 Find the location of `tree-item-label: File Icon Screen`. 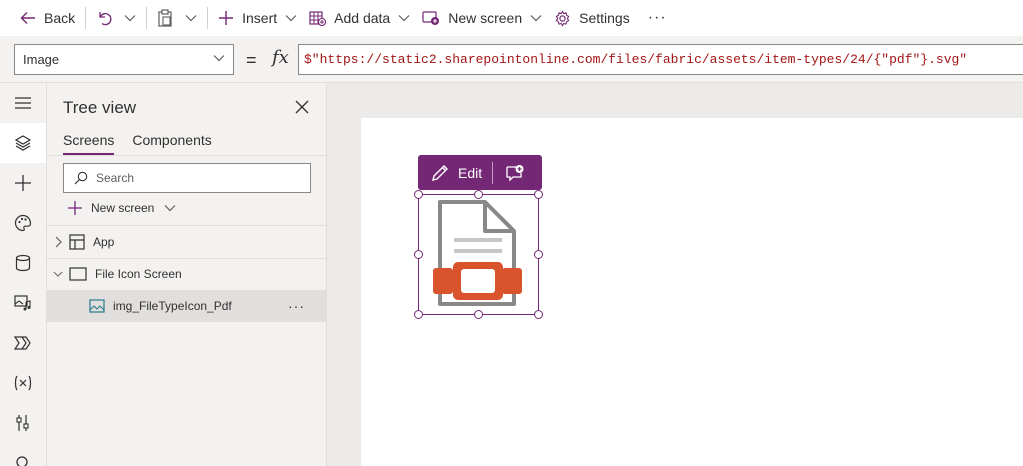

tree-item-label: File Icon Screen is located at coordinates (138, 274).